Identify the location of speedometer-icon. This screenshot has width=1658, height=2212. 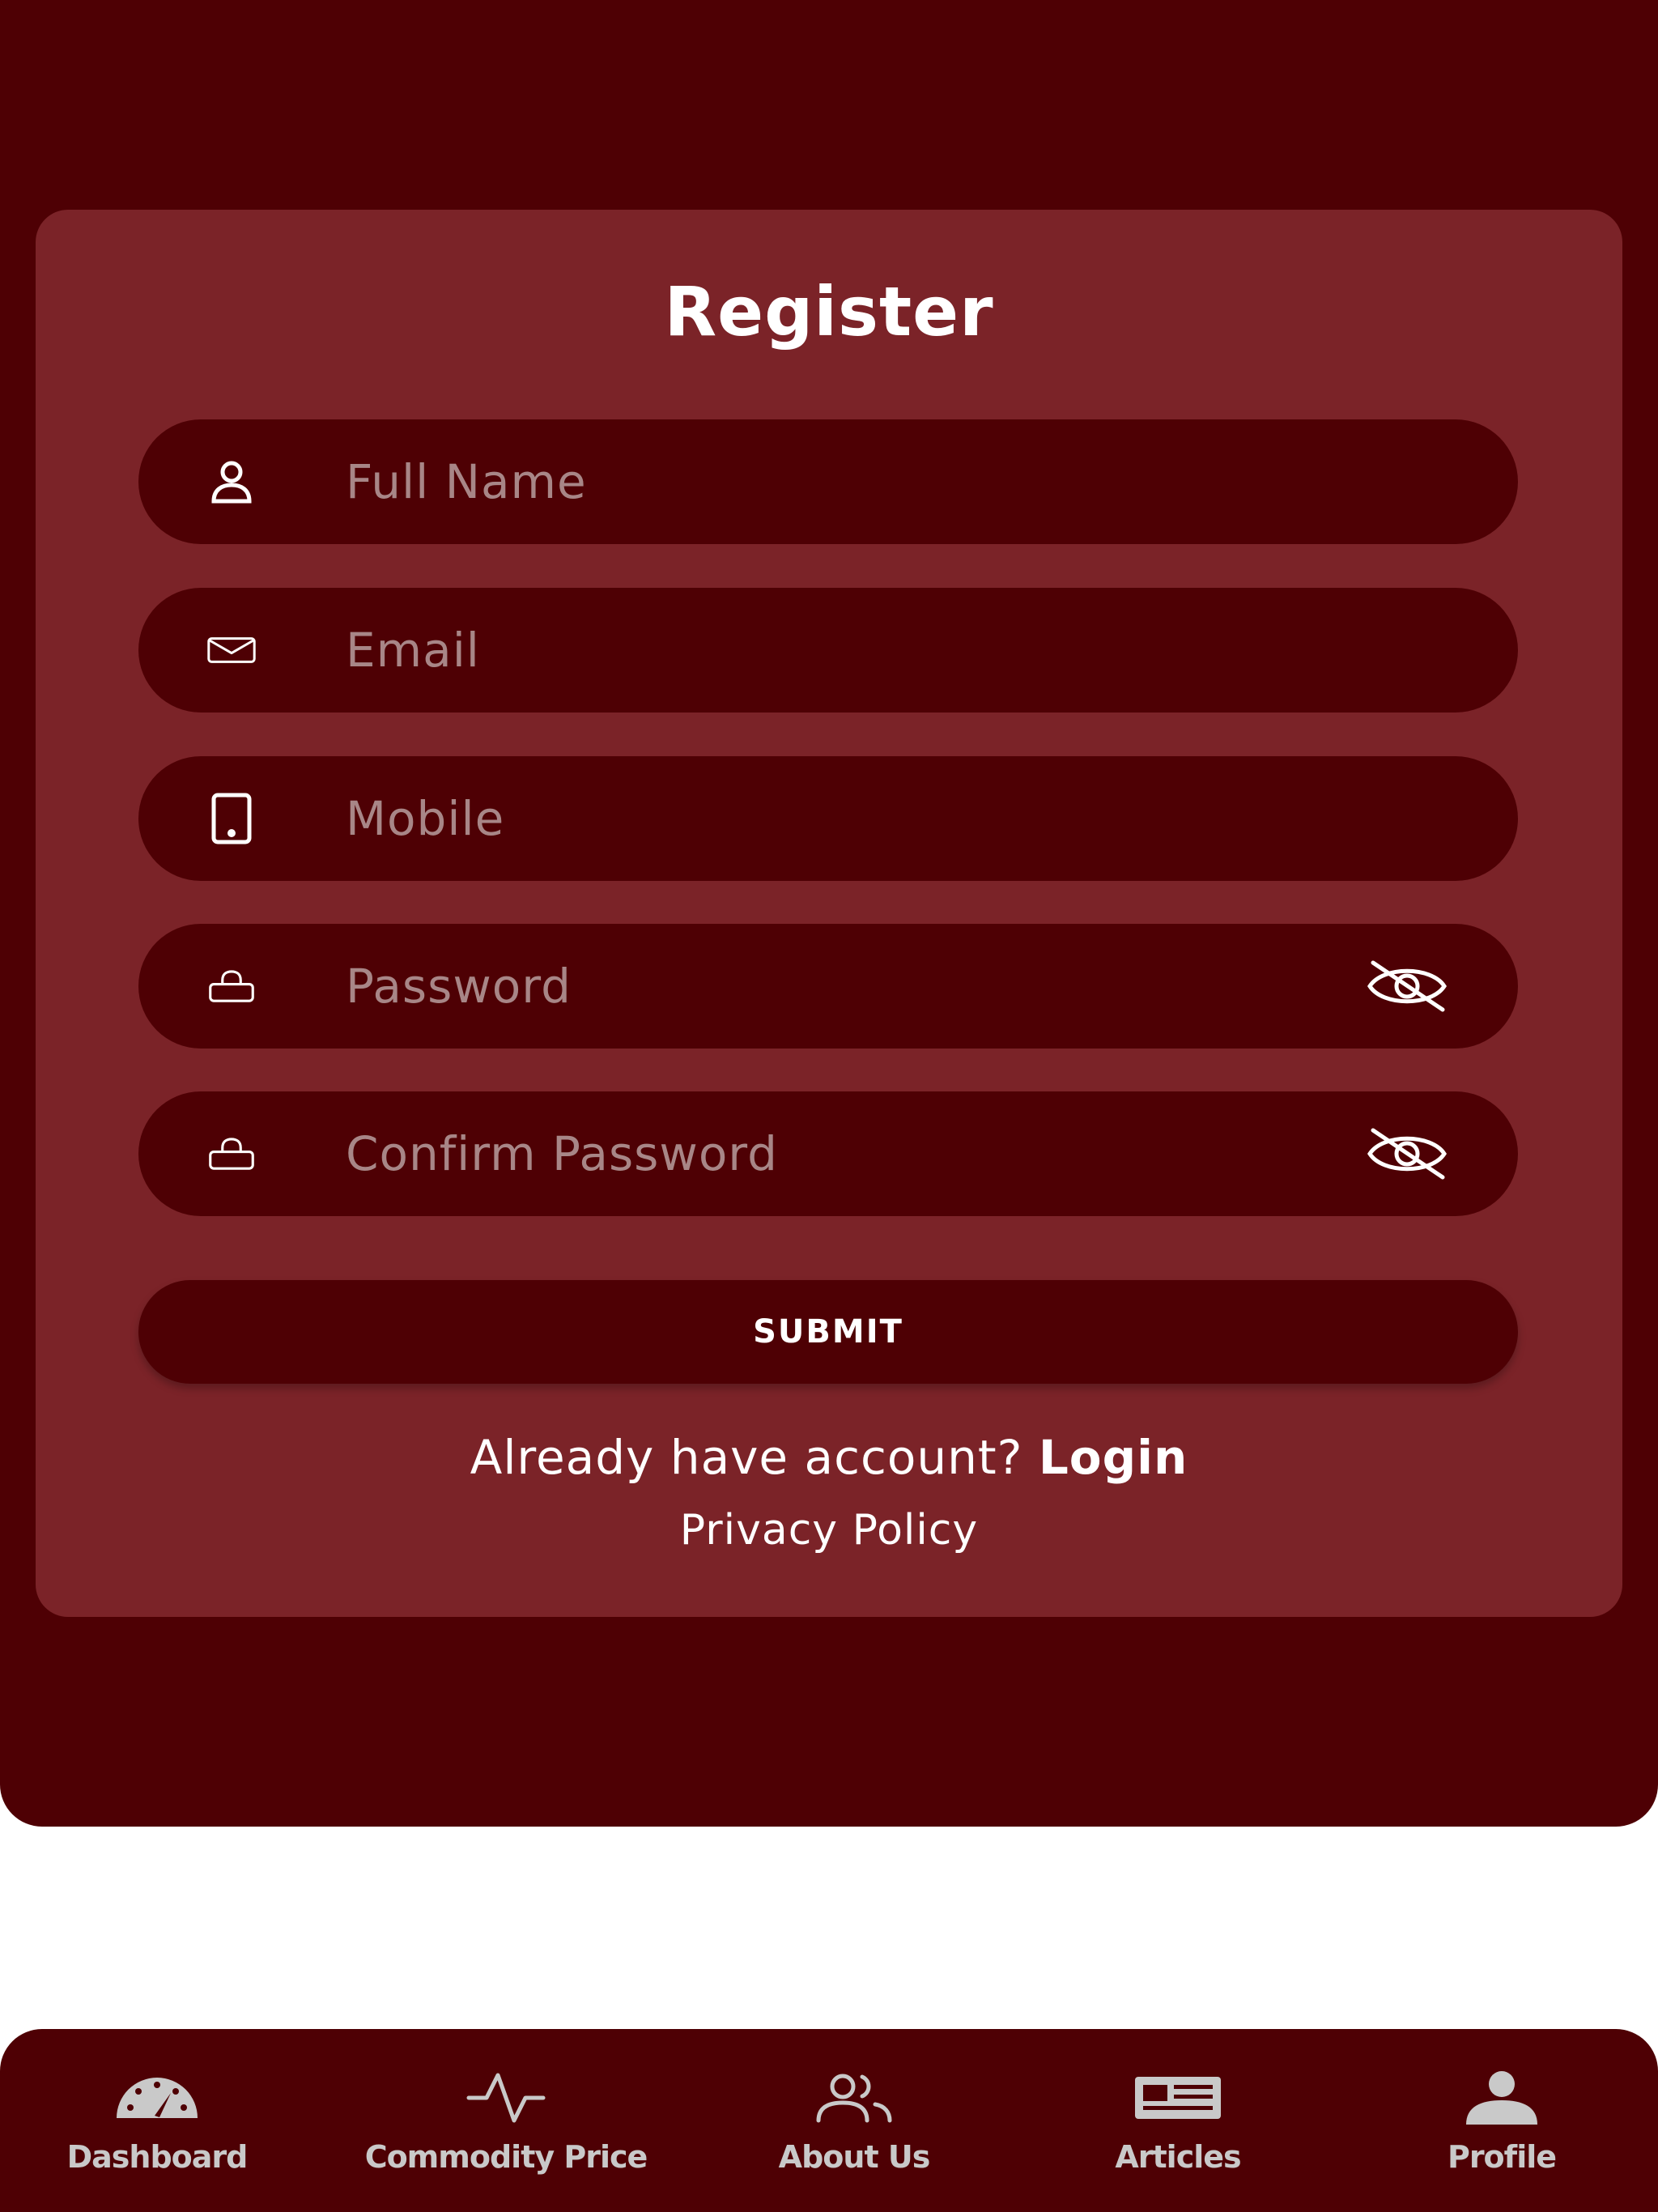
(157, 2098).